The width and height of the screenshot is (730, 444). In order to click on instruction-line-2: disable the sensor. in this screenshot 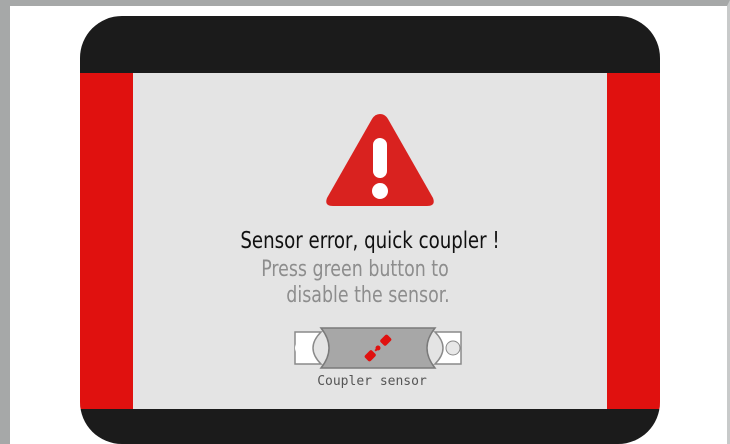, I will do `click(368, 295)`.